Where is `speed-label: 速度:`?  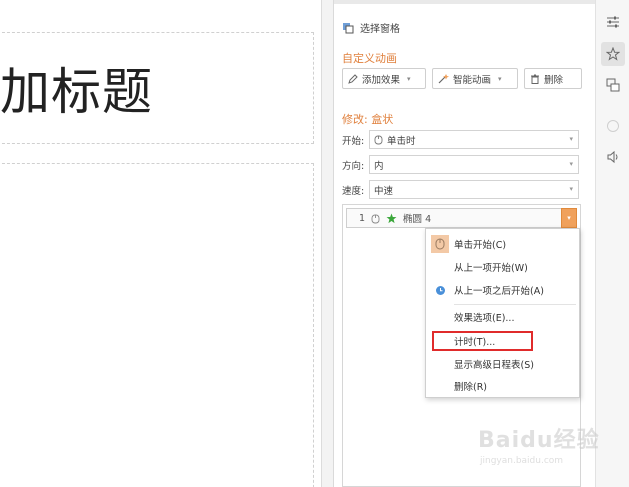
speed-label: 速度: is located at coordinates (353, 191).